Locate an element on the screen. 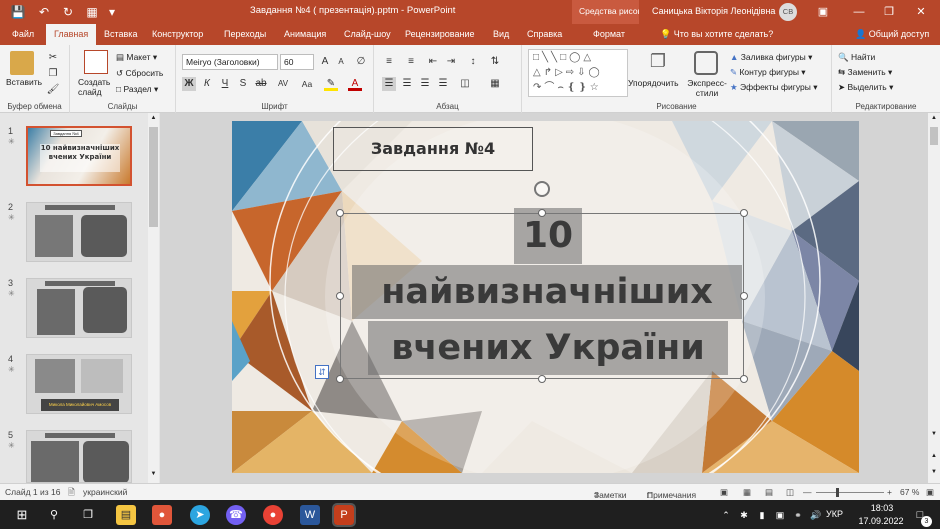  tab-format: Формат is located at coordinates (609, 34).